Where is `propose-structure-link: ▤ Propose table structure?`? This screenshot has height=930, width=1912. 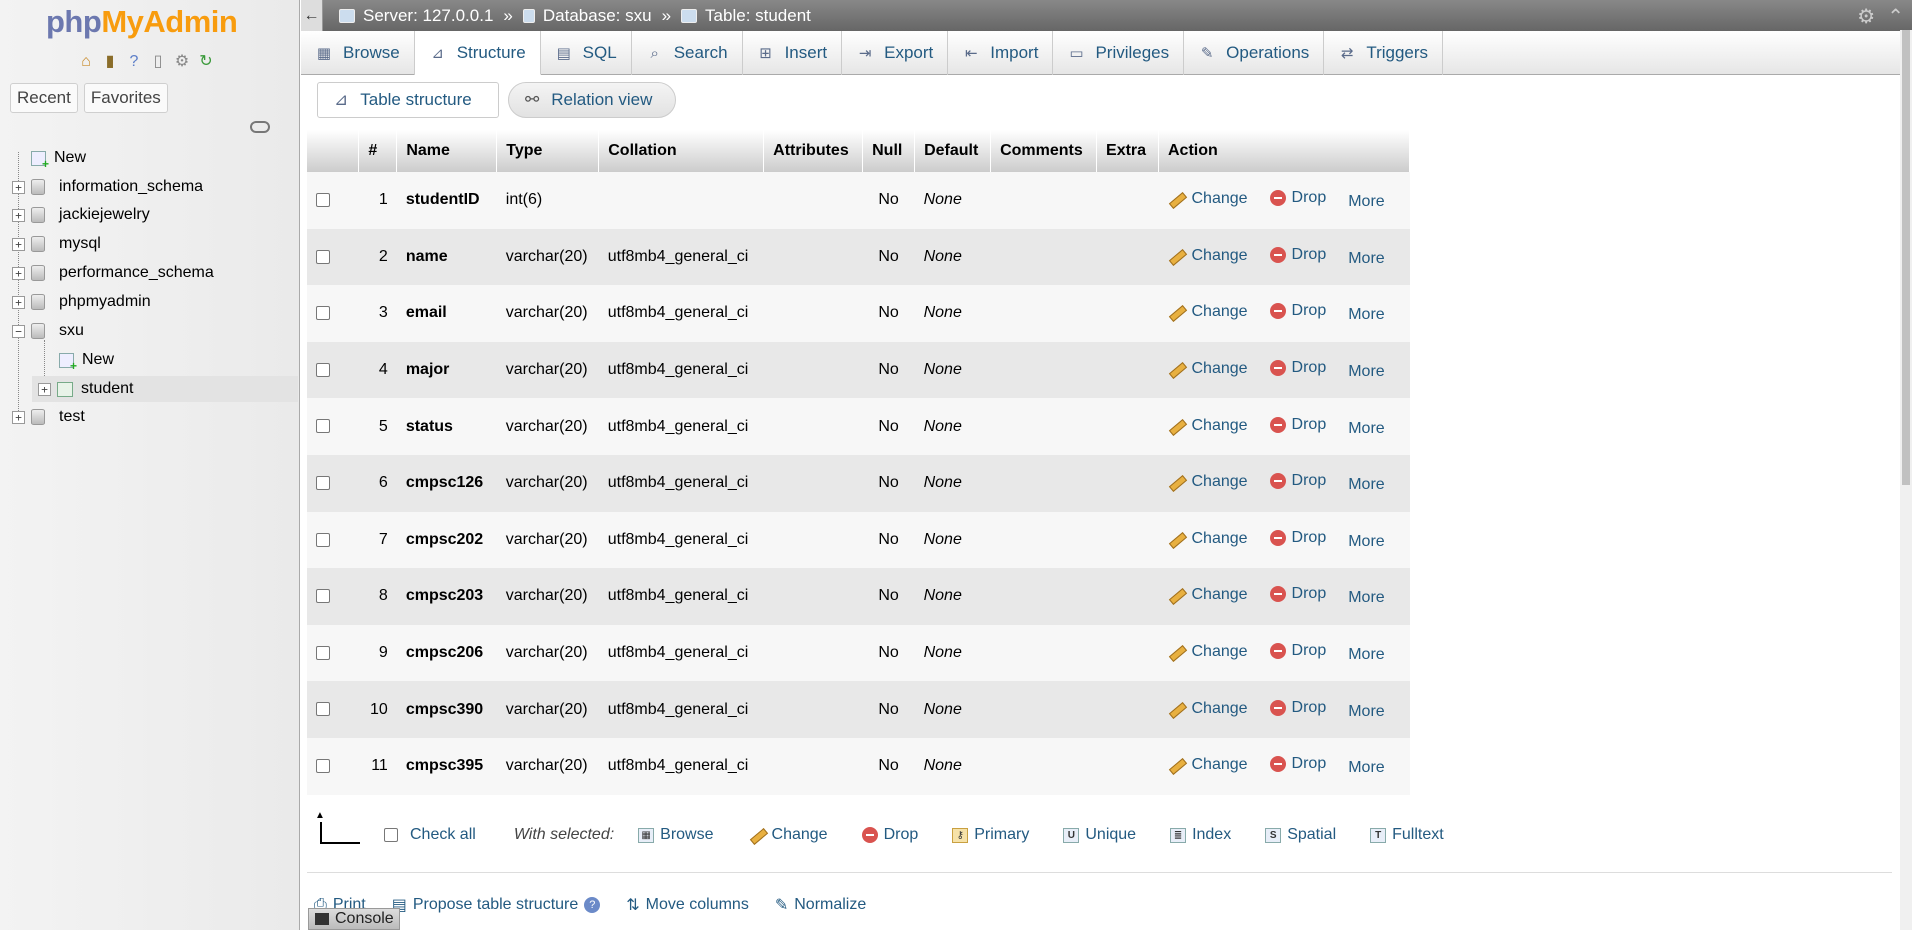 propose-structure-link: ▤ Propose table structure? is located at coordinates (496, 905).